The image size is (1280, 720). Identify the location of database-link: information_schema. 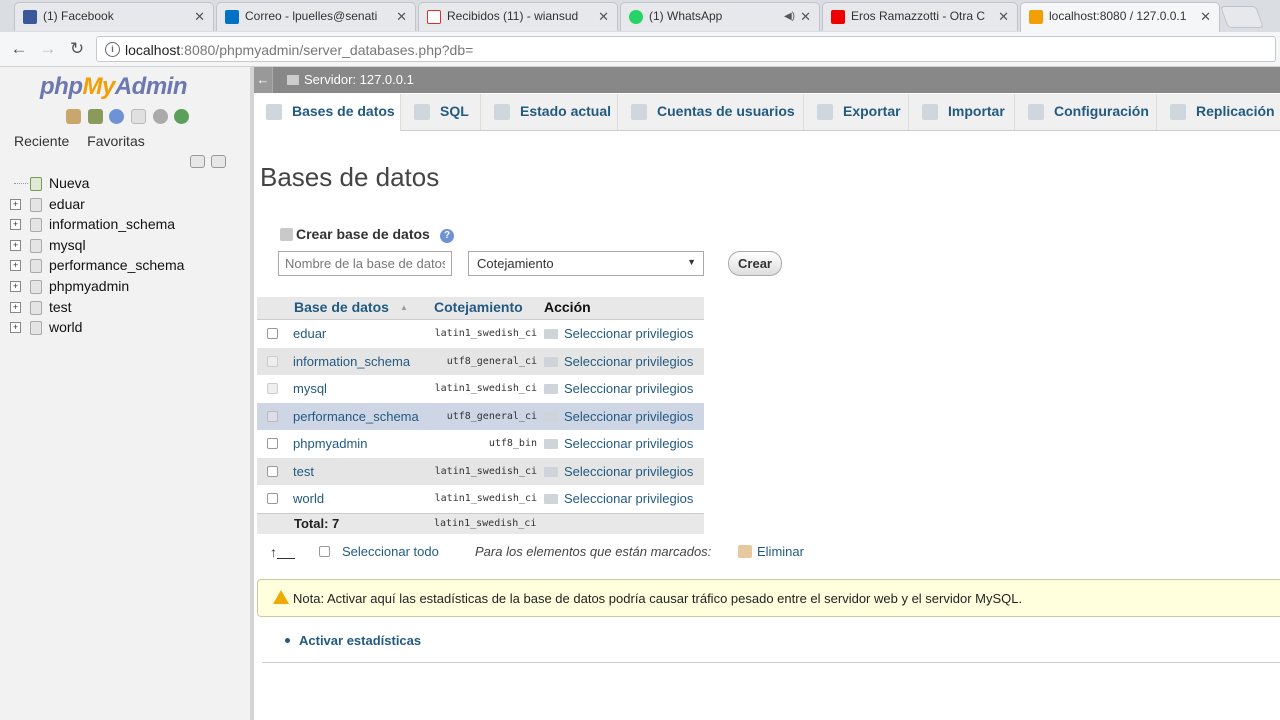
(351, 361).